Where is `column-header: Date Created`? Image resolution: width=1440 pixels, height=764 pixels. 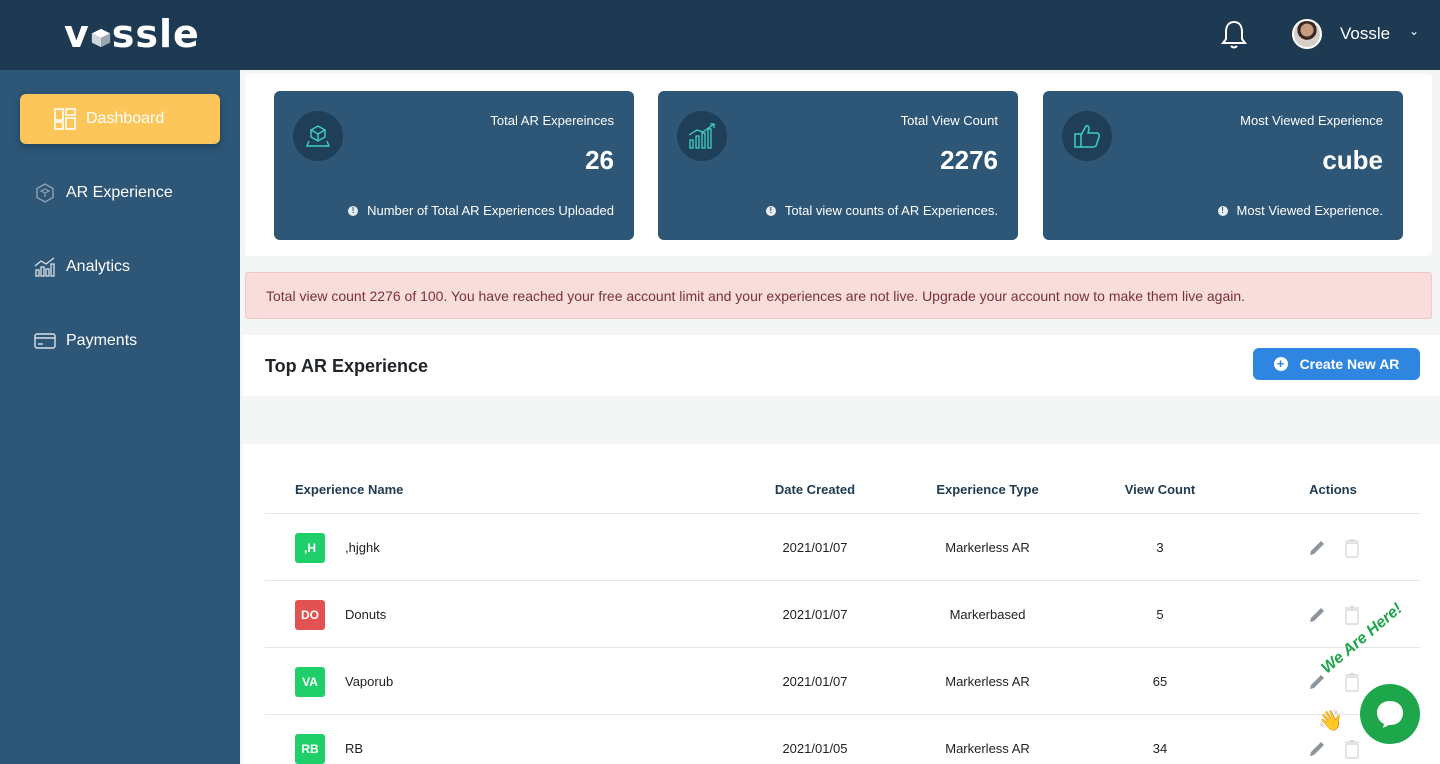 column-header: Date Created is located at coordinates (815, 489).